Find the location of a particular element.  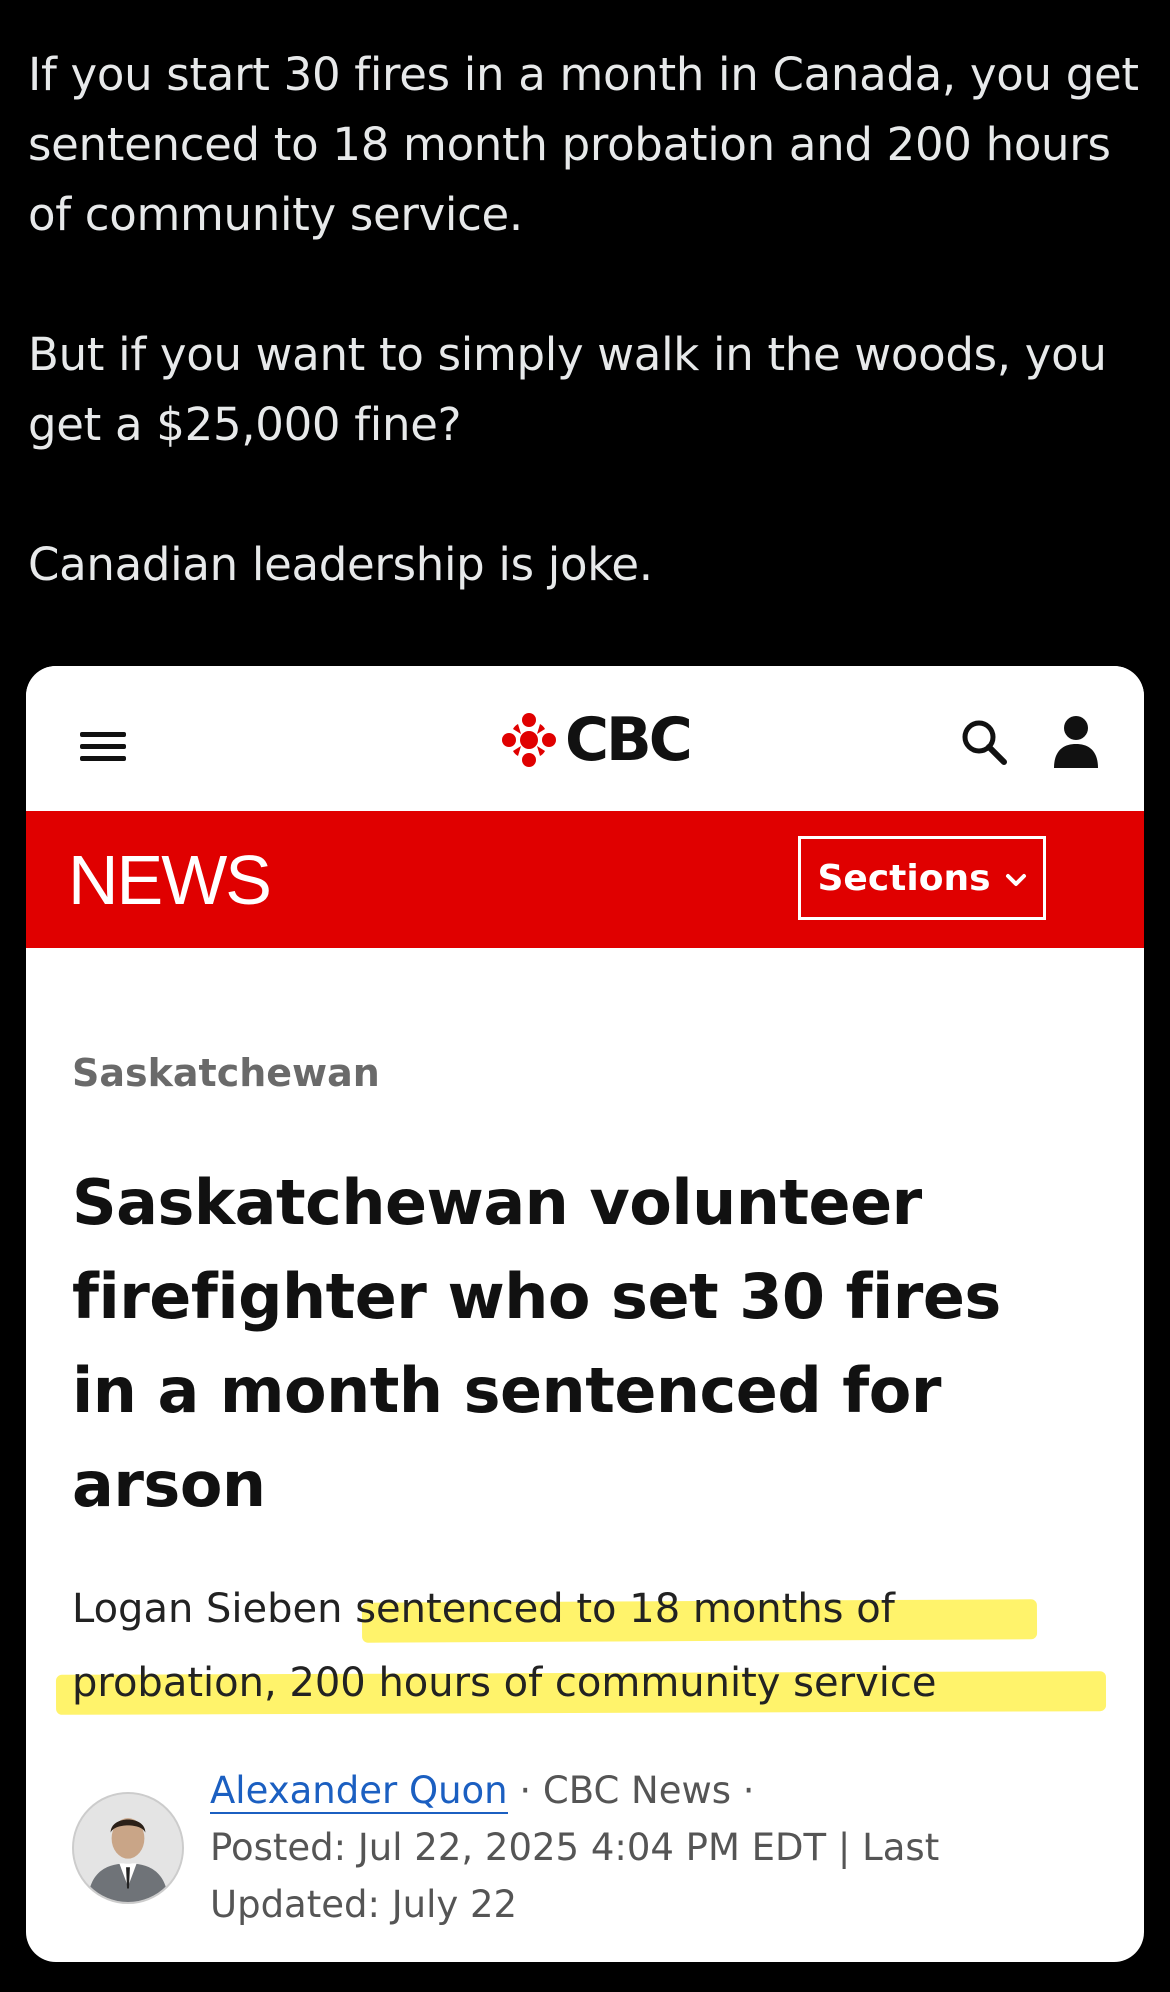

tweet-paragraph-3: Canadian leadership is joke. is located at coordinates (340, 564).